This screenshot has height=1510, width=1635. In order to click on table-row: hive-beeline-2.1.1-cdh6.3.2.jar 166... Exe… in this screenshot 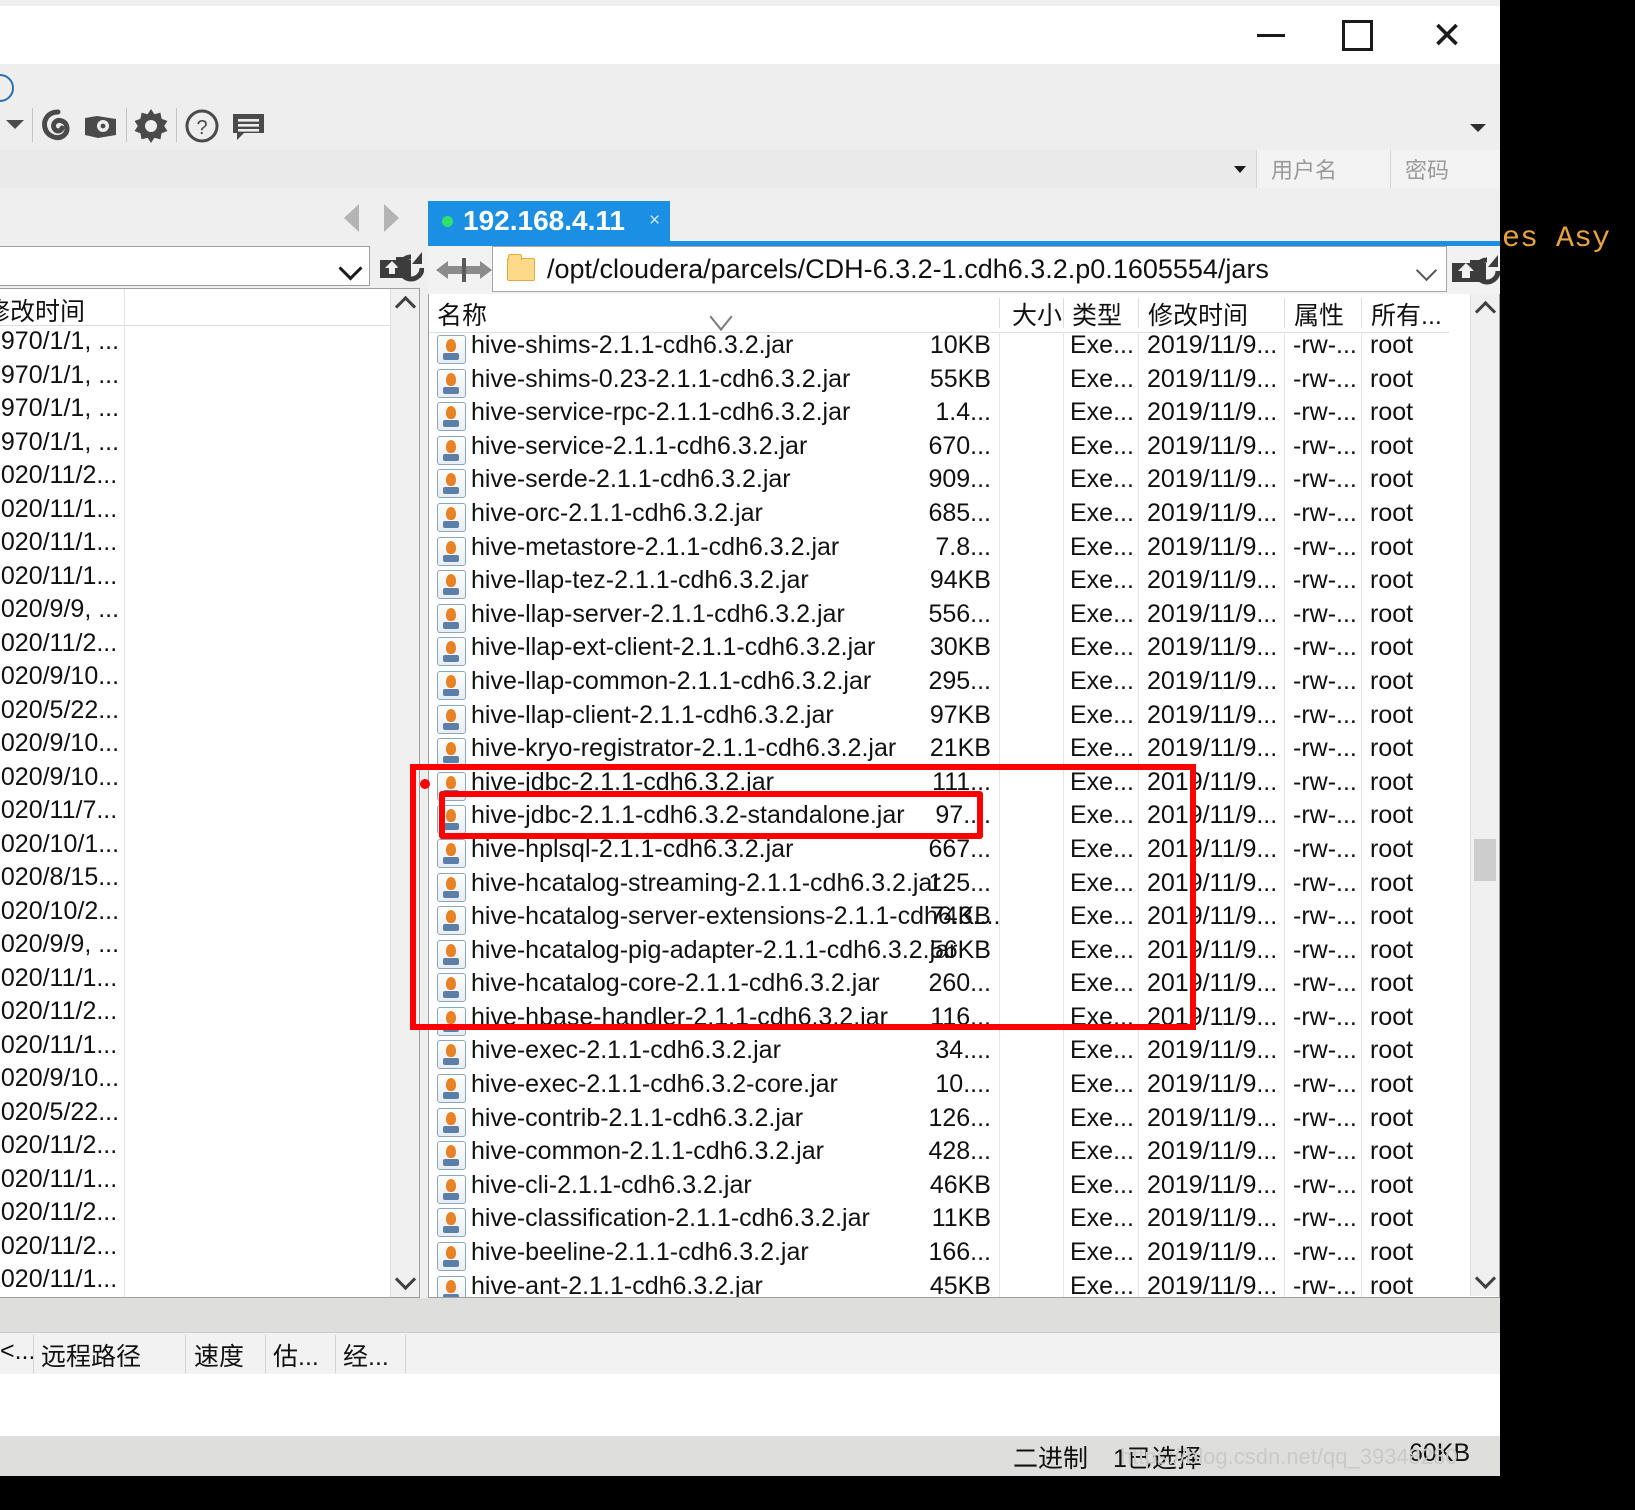, I will do `click(939, 1255)`.